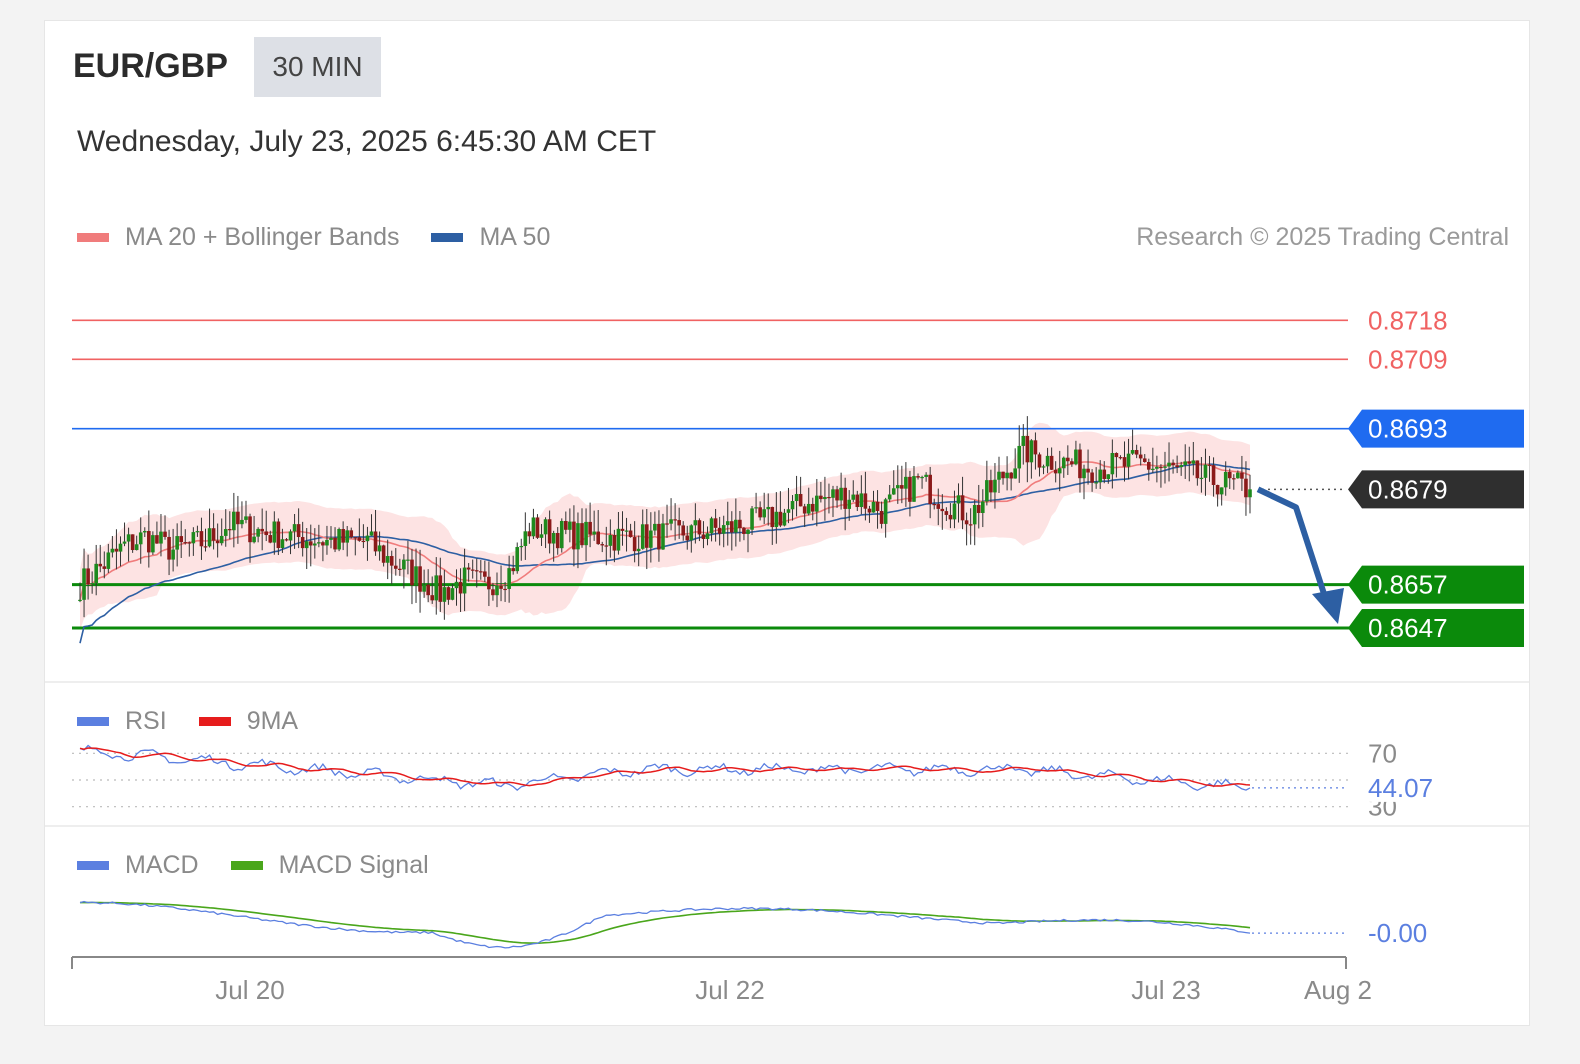 This screenshot has width=1580, height=1064. Describe the element at coordinates (1328, 606) in the screenshot. I see `forecast-arrow-head` at that location.